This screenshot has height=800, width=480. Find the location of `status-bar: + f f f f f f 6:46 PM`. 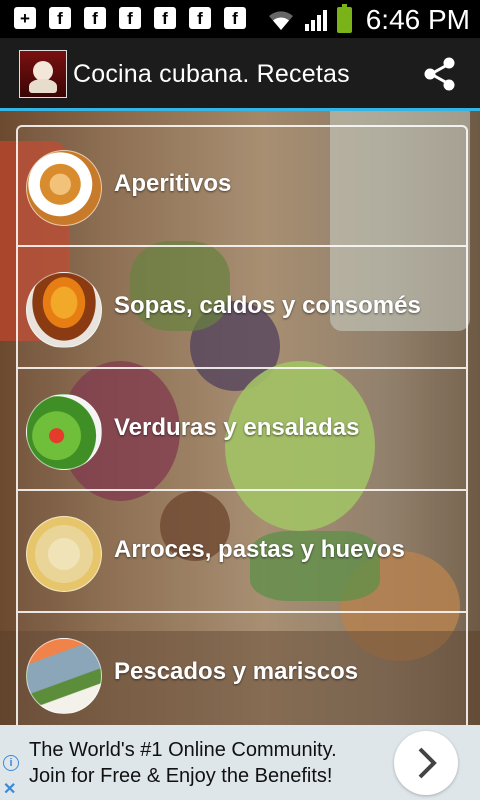

status-bar: + f f f f f f 6:46 PM is located at coordinates (240, 19).